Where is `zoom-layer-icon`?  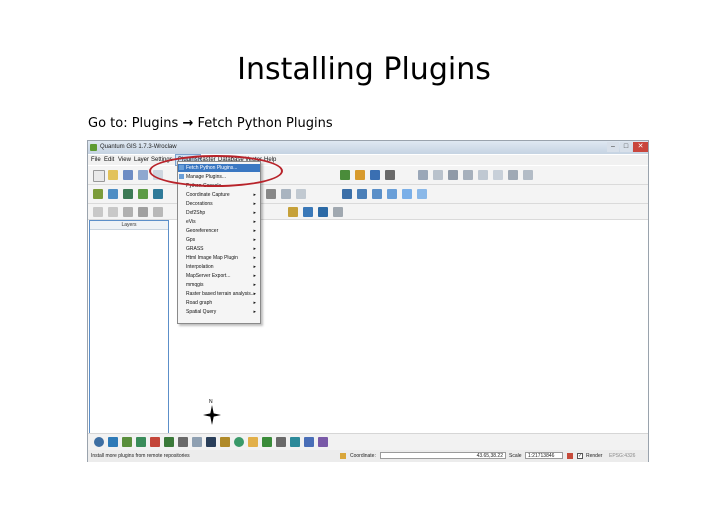
zoom-layer-icon is located at coordinates (377, 194).